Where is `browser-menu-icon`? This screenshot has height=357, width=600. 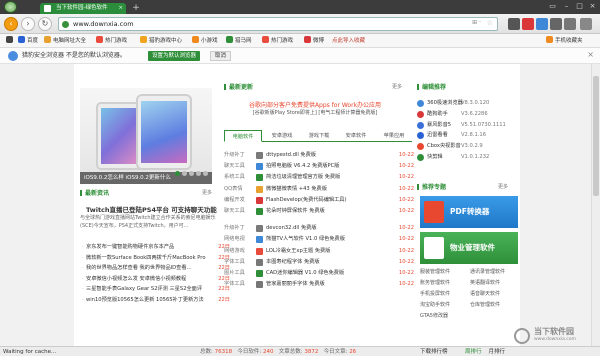
browser-menu-icon is located at coordinates (10, 7).